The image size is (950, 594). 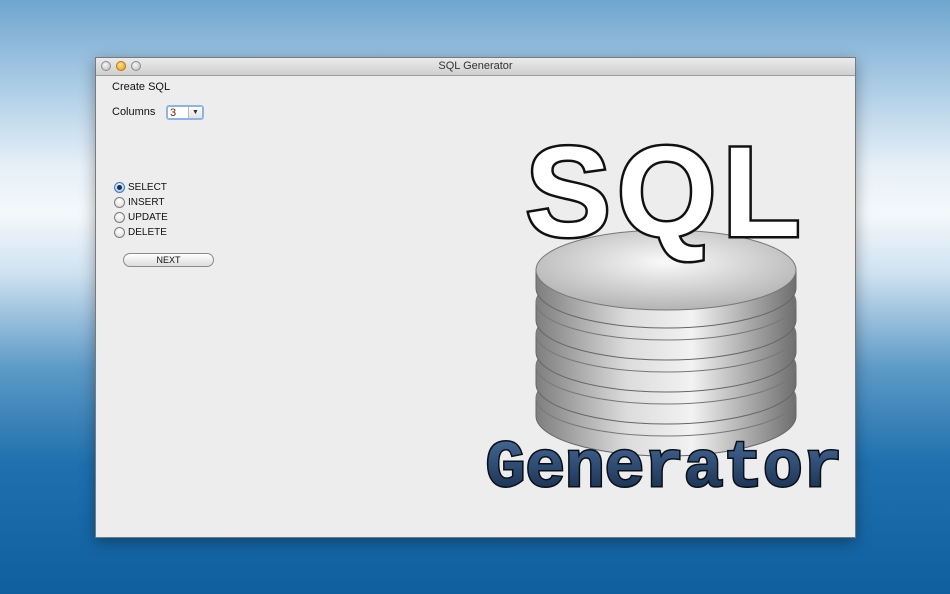 I want to click on columns-combobox: 3 ▼, so click(x=185, y=112).